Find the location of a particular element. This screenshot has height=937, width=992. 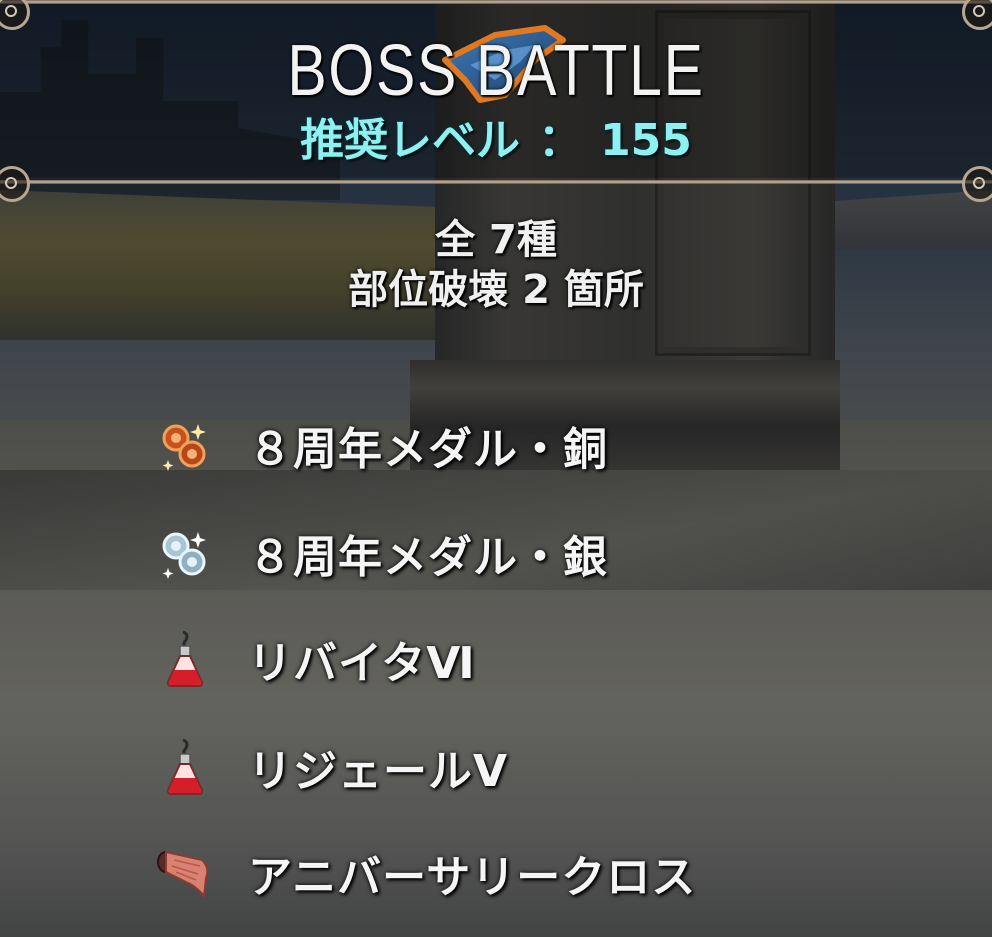

breakable-parts-text: 部位破壊 2 箇所 is located at coordinates (496, 290).